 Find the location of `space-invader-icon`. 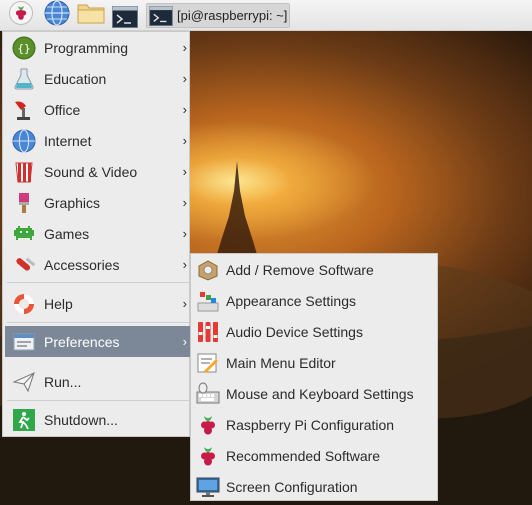

space-invader-icon is located at coordinates (24, 234).